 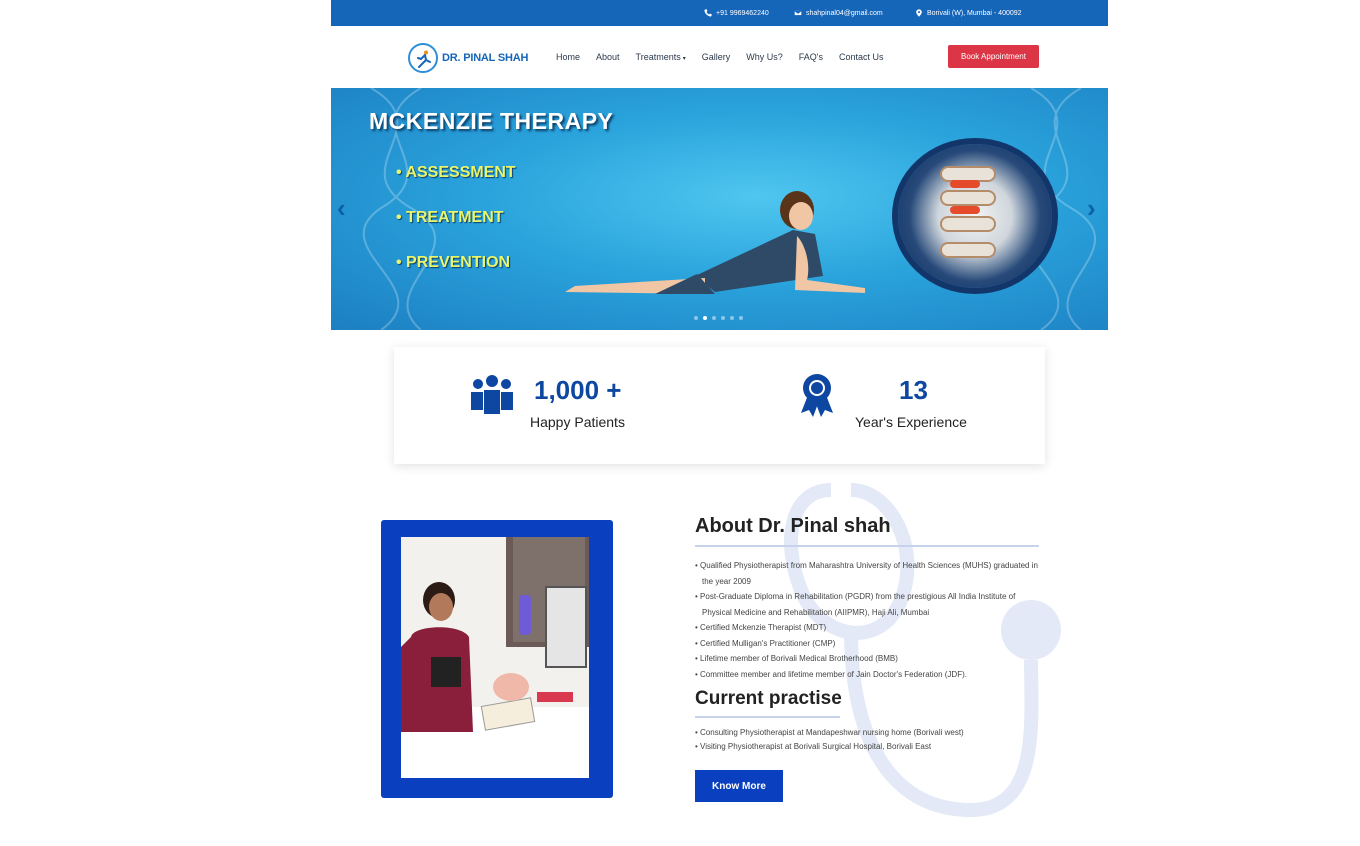 I want to click on phone-icon, so click(x=708, y=13).